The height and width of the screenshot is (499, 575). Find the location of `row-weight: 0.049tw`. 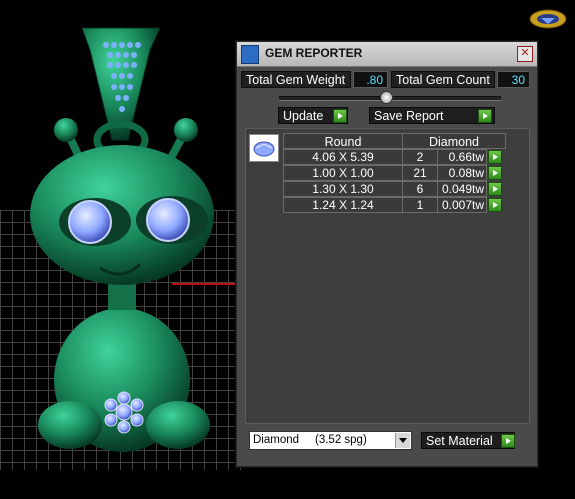

row-weight: 0.049tw is located at coordinates (462, 189).